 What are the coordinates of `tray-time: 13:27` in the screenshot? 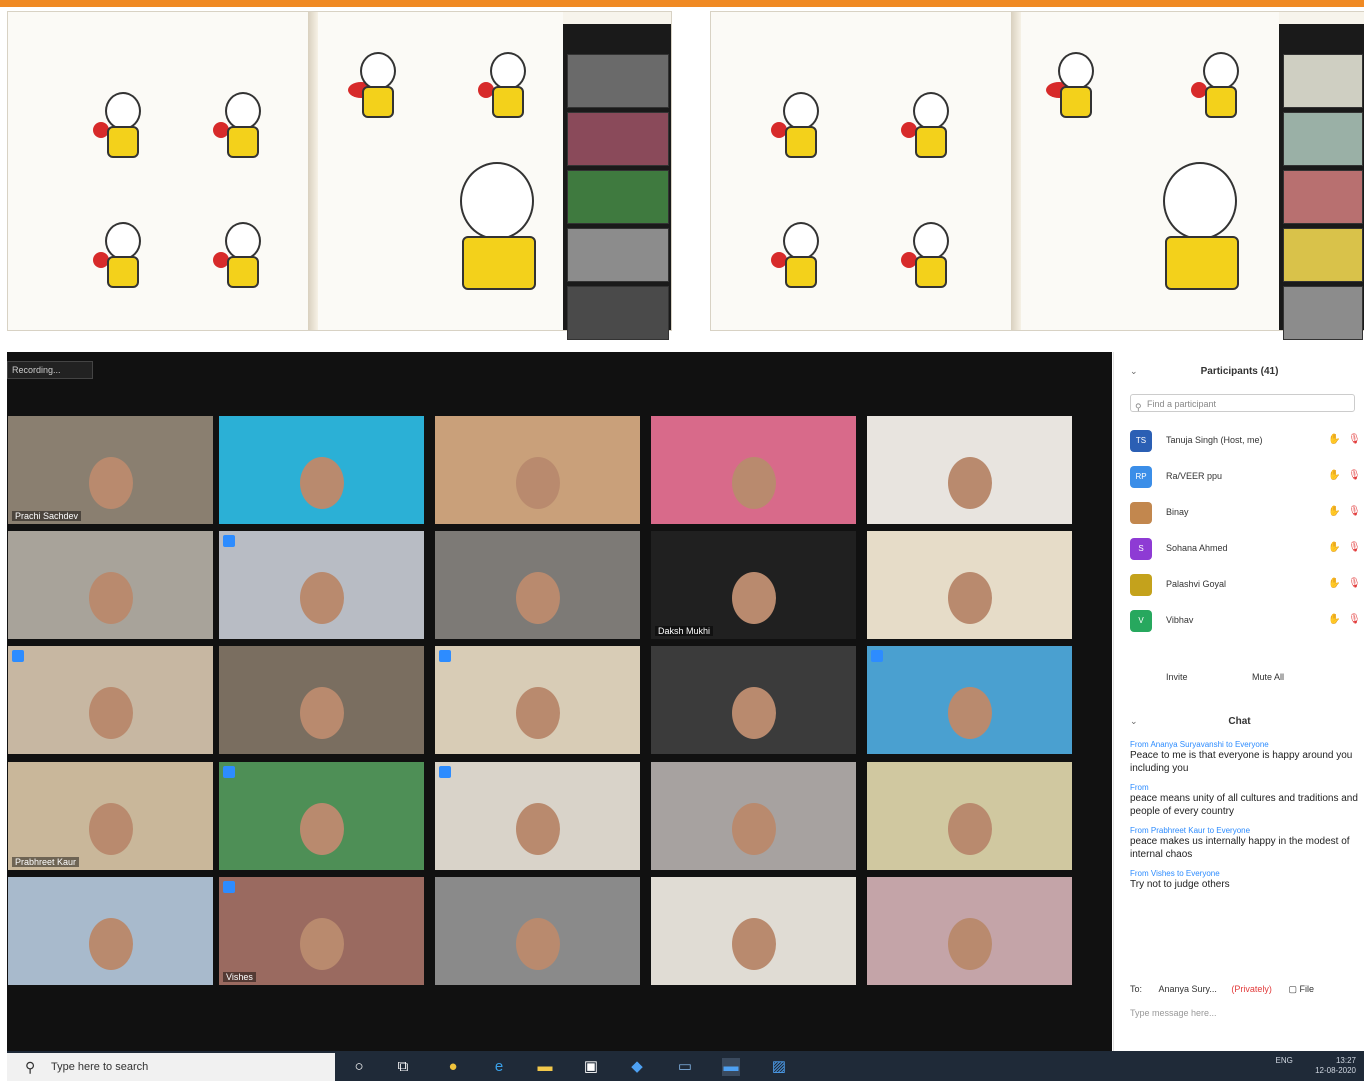 It's located at (1345, 1060).